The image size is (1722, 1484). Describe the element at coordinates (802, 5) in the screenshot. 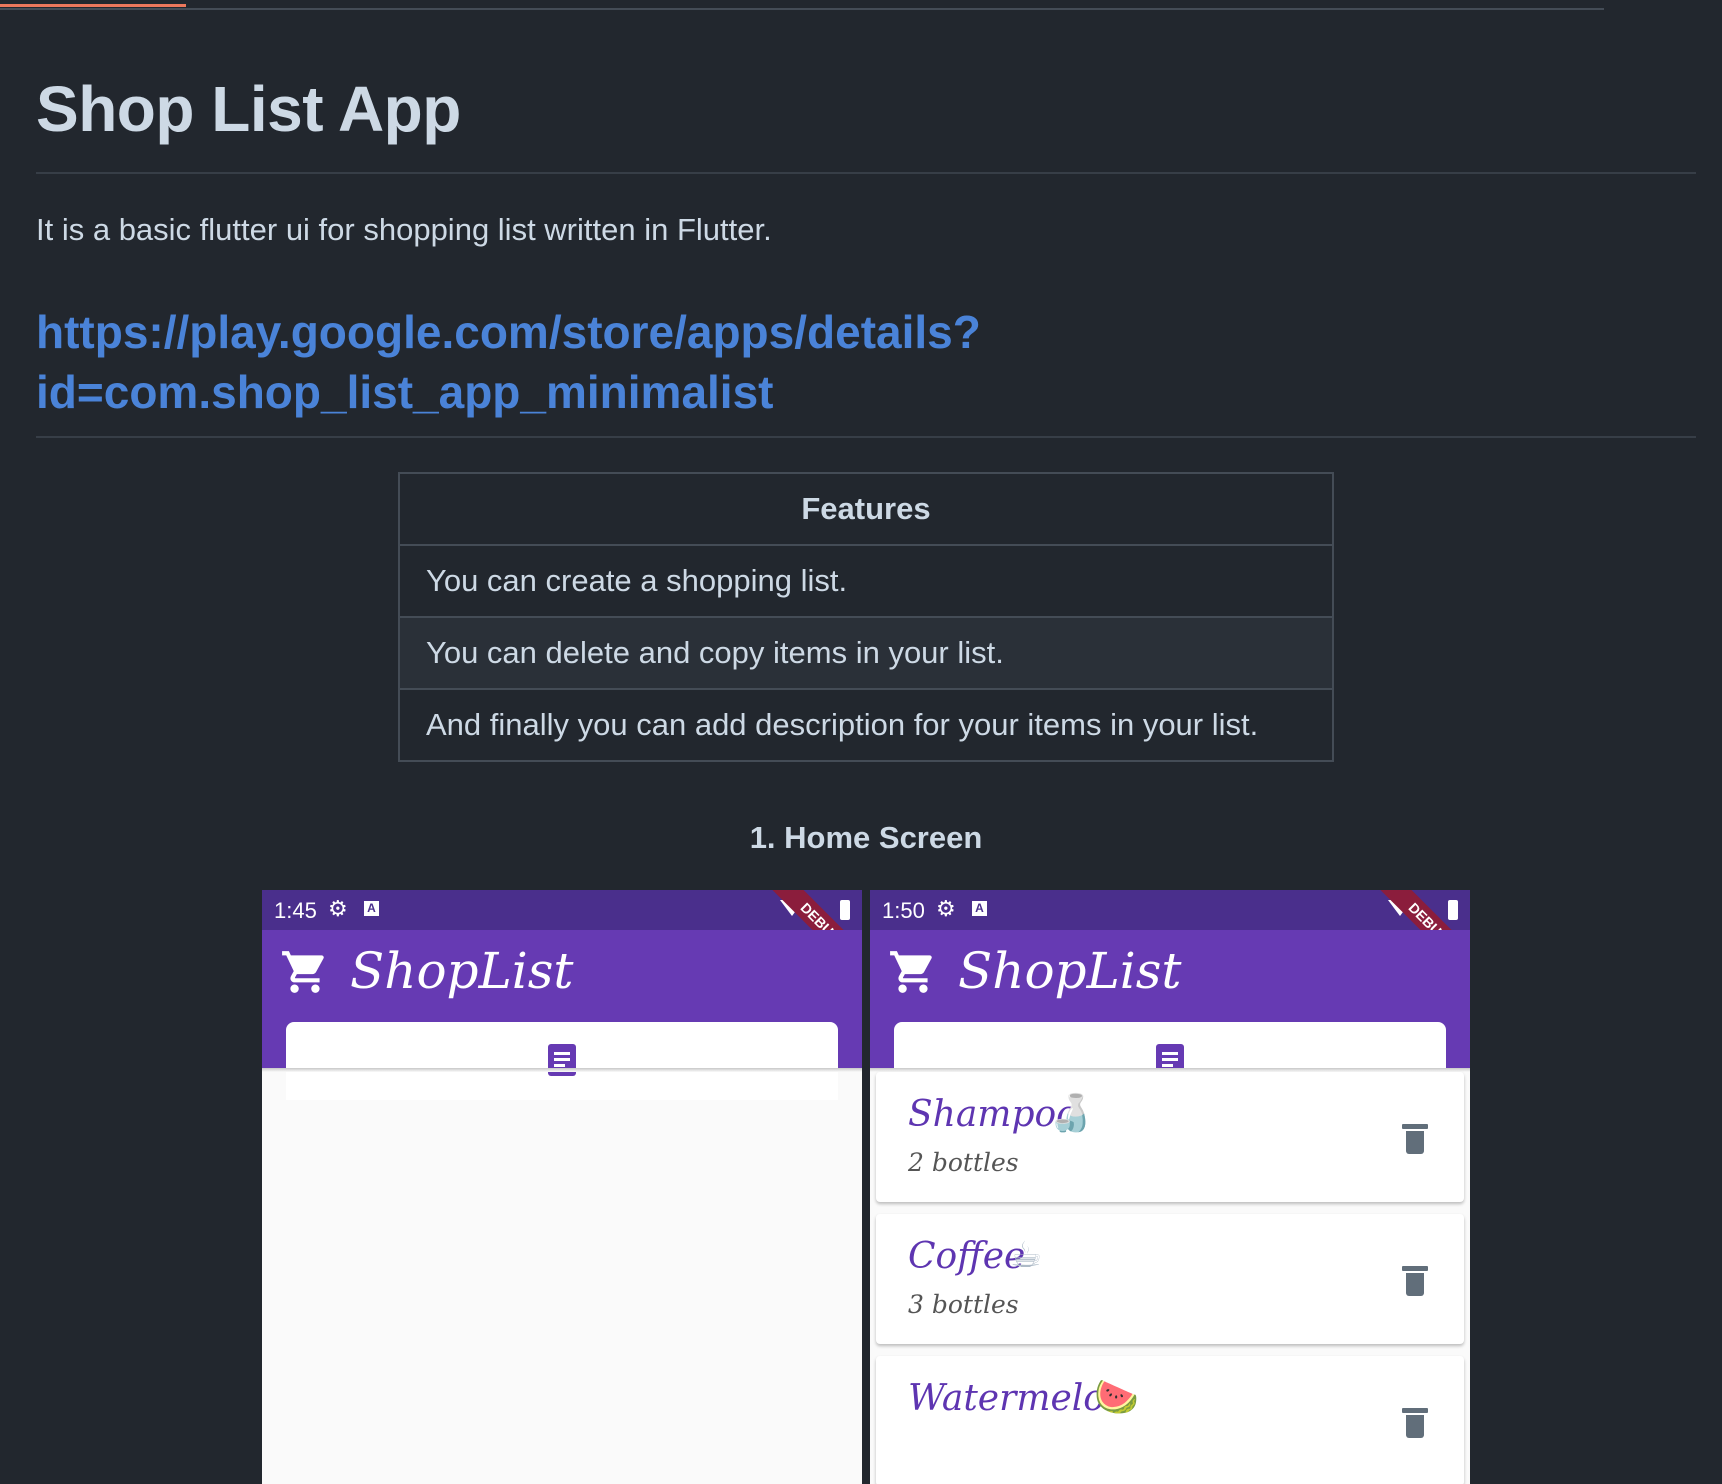

I see `top-tab-underline` at that location.